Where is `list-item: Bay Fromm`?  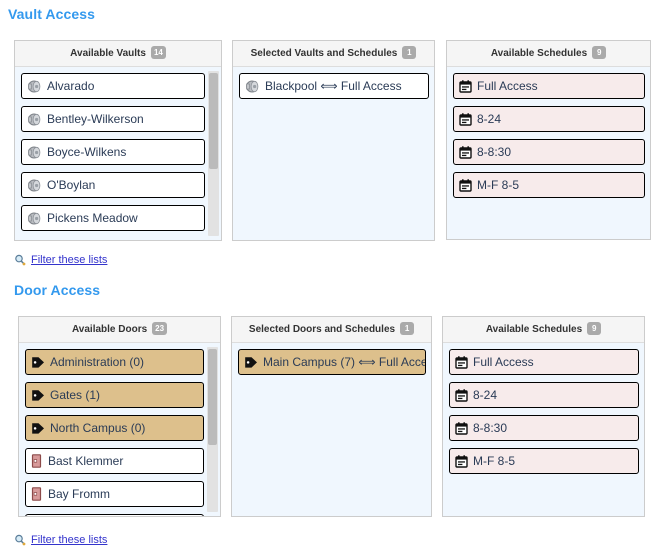
list-item: Bay Fromm is located at coordinates (114, 494).